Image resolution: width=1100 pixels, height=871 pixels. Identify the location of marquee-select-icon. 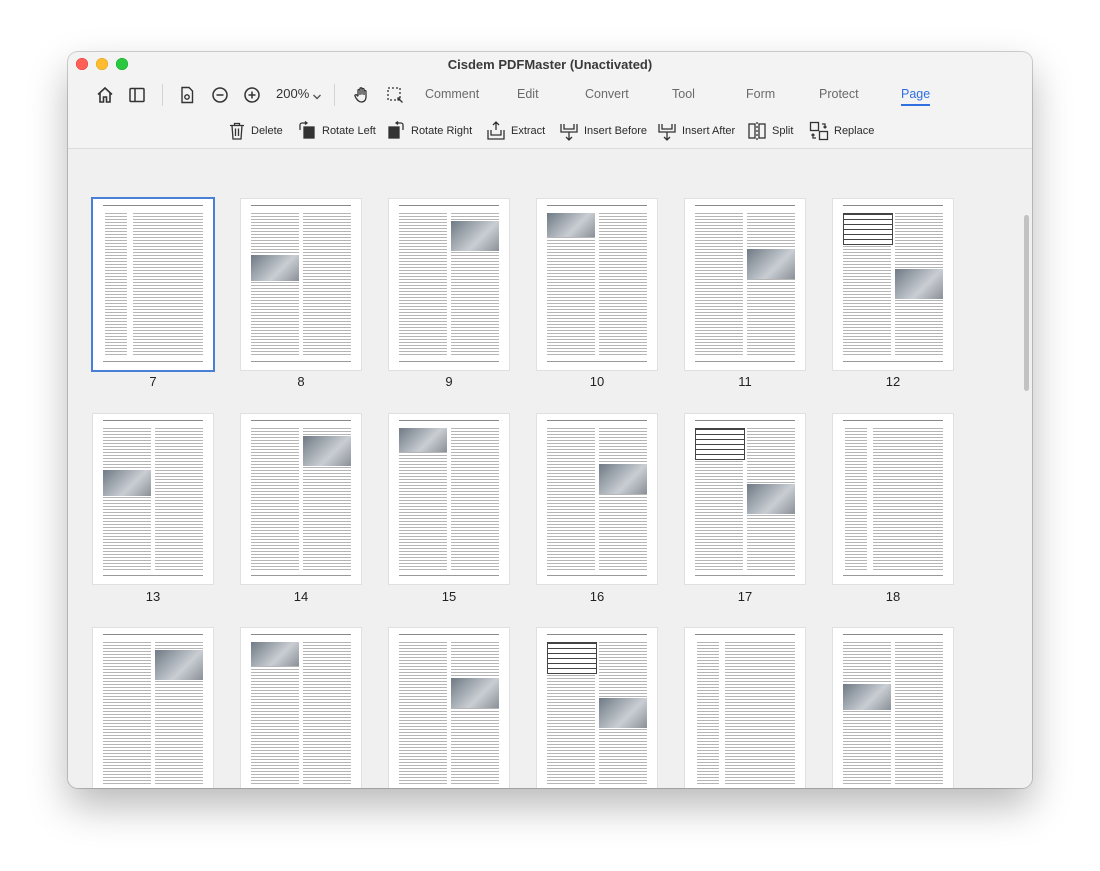
(395, 95).